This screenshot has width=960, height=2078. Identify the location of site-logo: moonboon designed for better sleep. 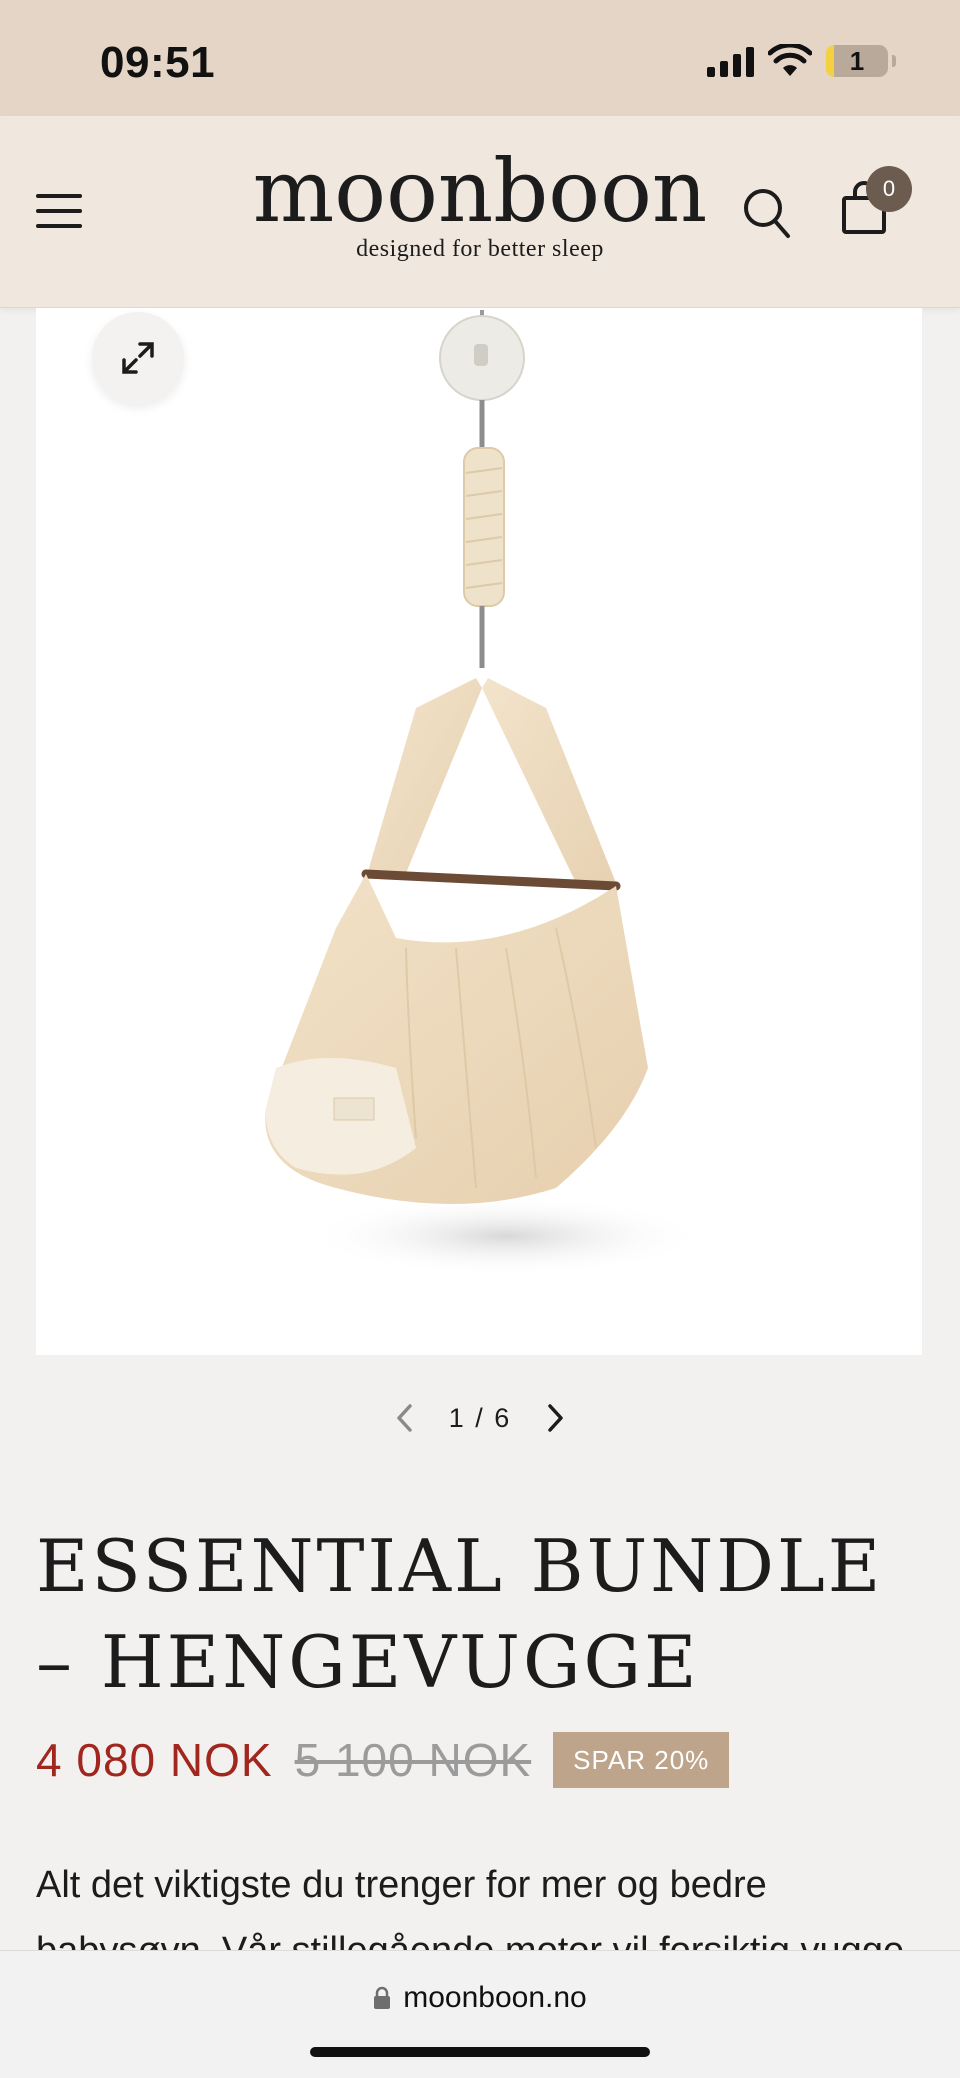
(480, 203).